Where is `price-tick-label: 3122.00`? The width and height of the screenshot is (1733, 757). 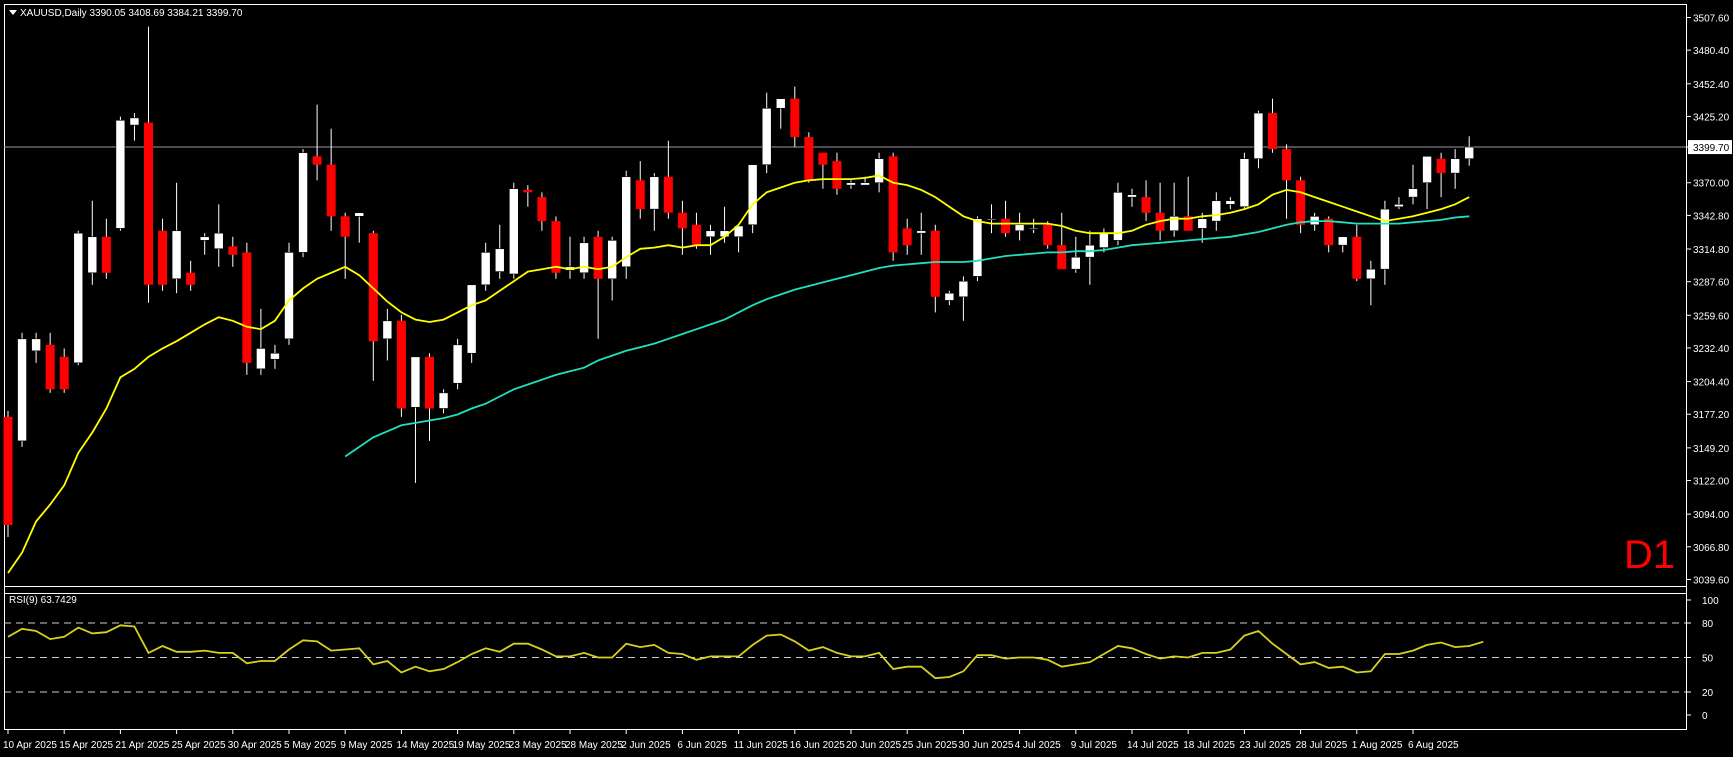 price-tick-label: 3122.00 is located at coordinates (1711, 482).